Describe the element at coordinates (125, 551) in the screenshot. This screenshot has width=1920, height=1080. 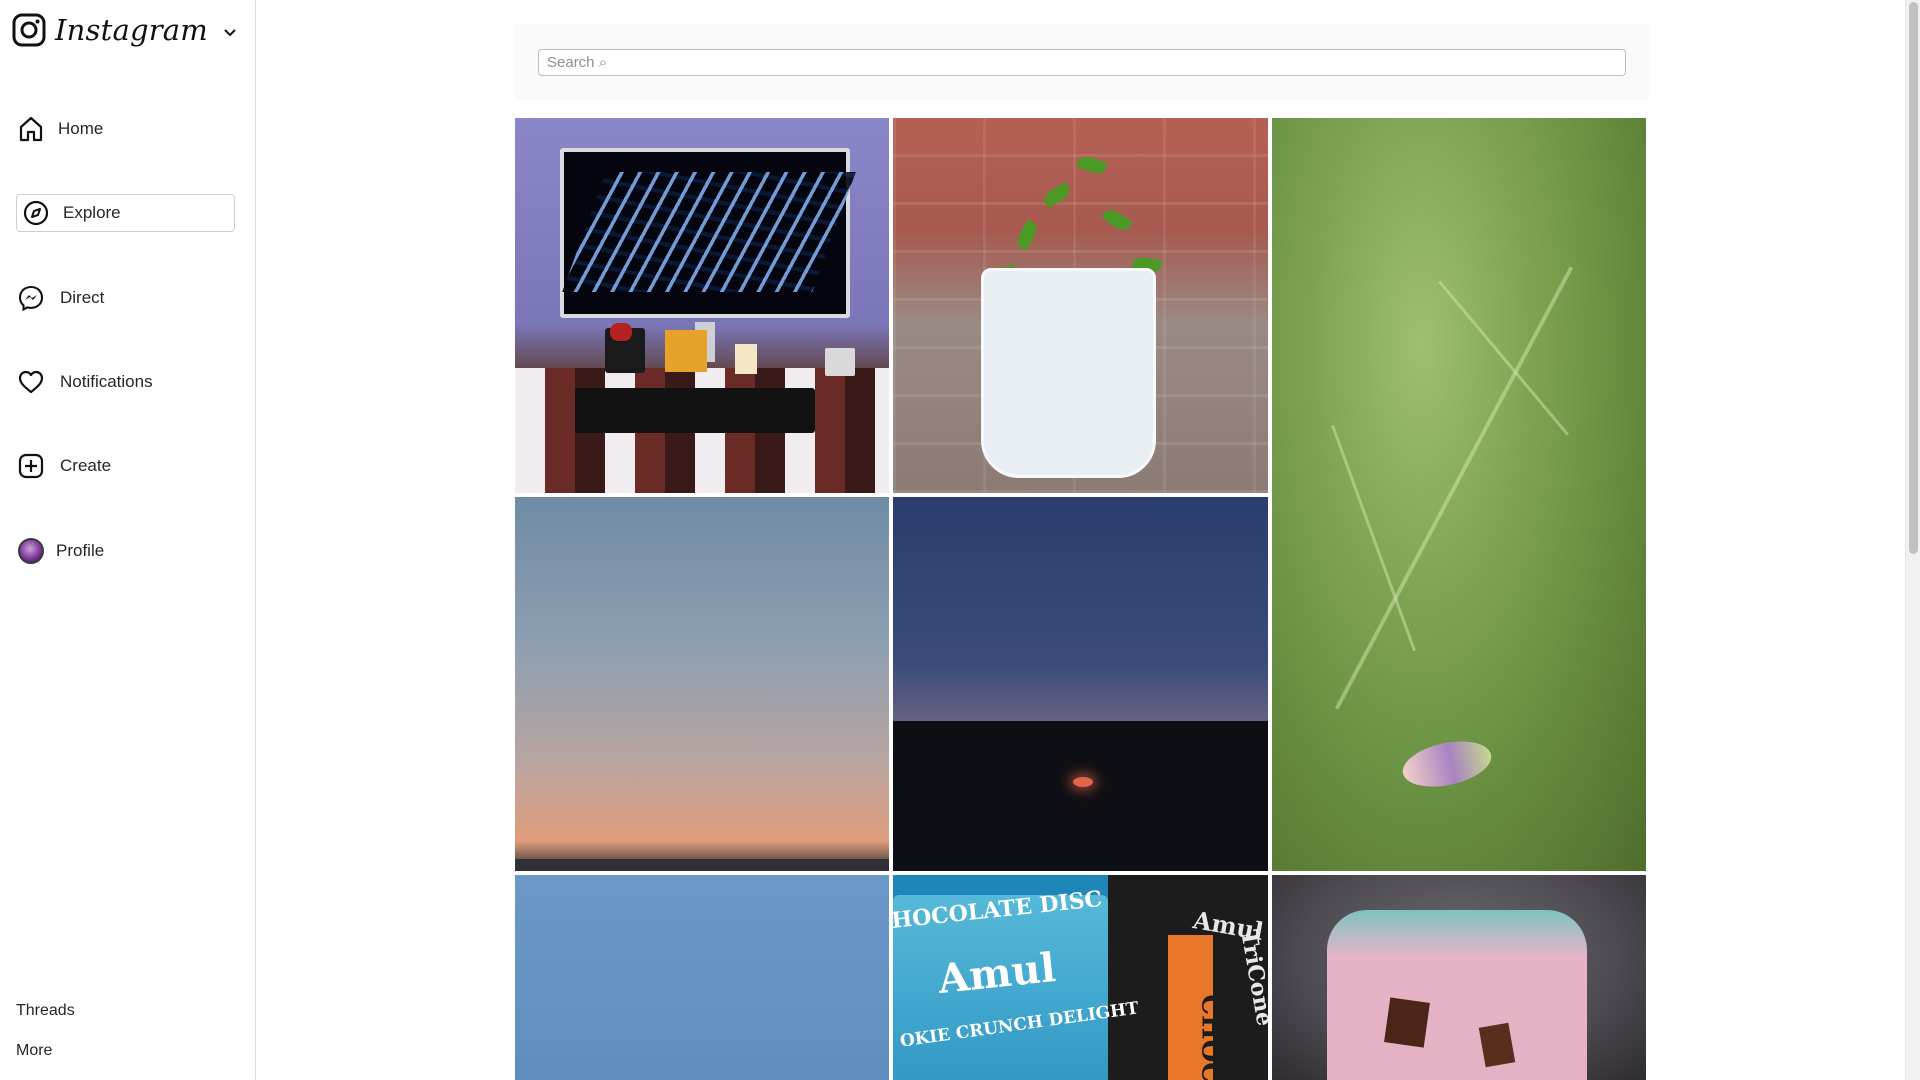
I see `sidebar-item-profile: Profile` at that location.